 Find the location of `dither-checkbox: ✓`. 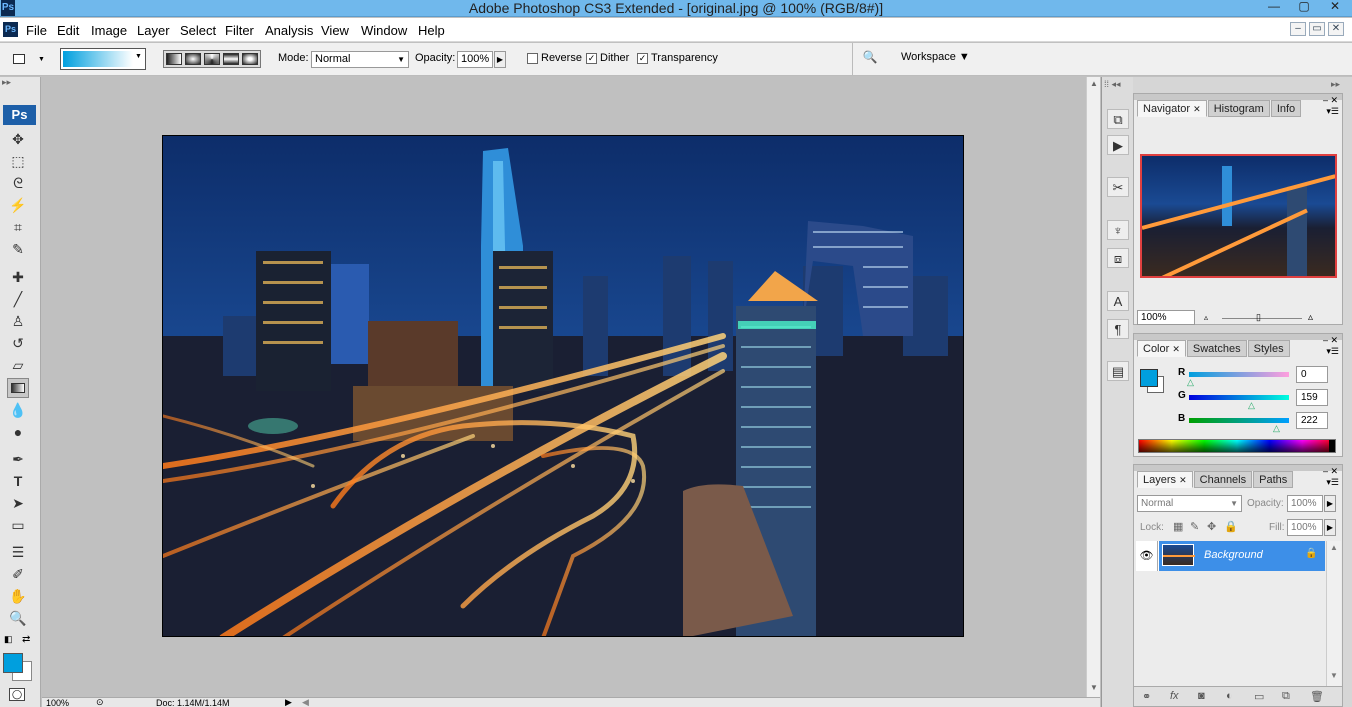

dither-checkbox: ✓ is located at coordinates (591, 58).